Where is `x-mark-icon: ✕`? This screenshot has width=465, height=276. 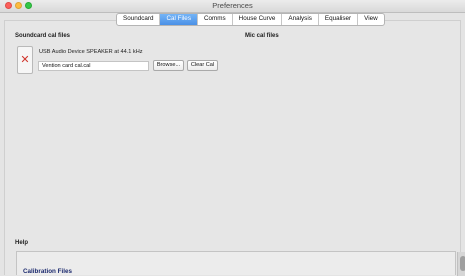
x-mark-icon: ✕ is located at coordinates (25, 59).